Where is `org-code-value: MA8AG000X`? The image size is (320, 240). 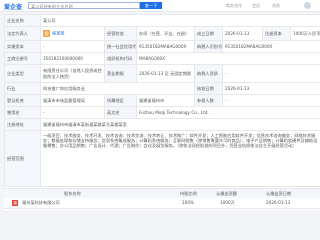
org-code-value: MA8AG000X is located at coordinates (227, 58).